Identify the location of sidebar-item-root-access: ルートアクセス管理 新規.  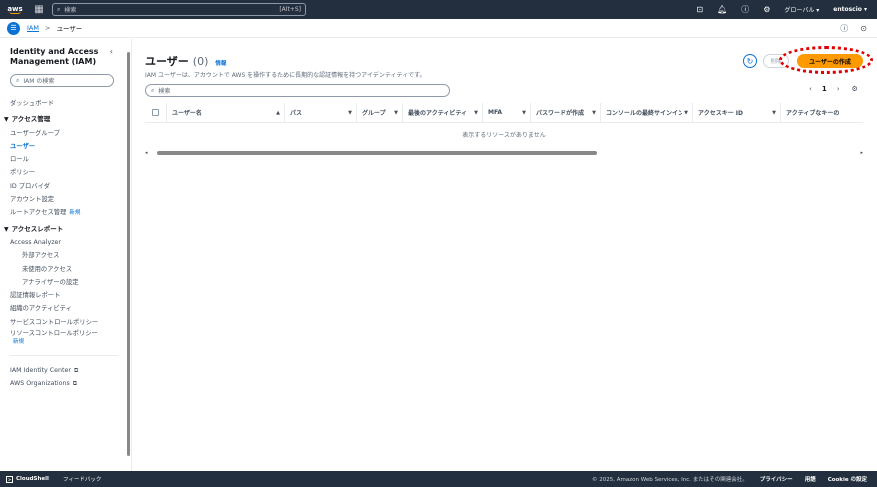
(70, 212).